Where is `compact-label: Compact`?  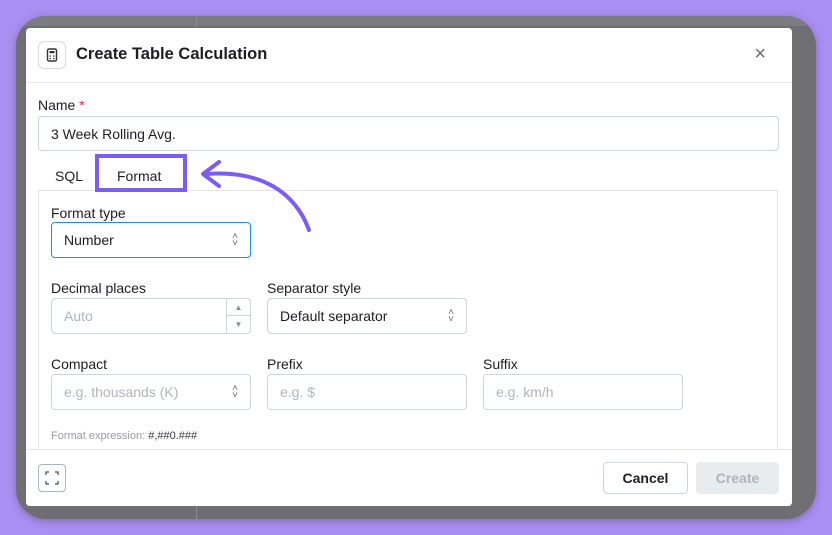
compact-label: Compact is located at coordinates (79, 364).